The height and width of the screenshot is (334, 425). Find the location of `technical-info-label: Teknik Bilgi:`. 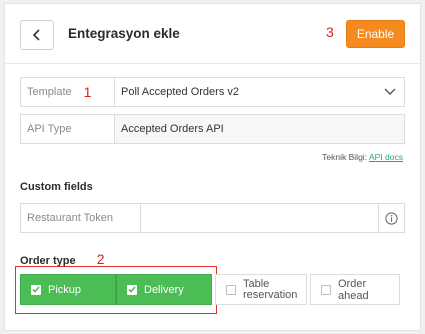

technical-info-label: Teknik Bilgi: is located at coordinates (345, 157).